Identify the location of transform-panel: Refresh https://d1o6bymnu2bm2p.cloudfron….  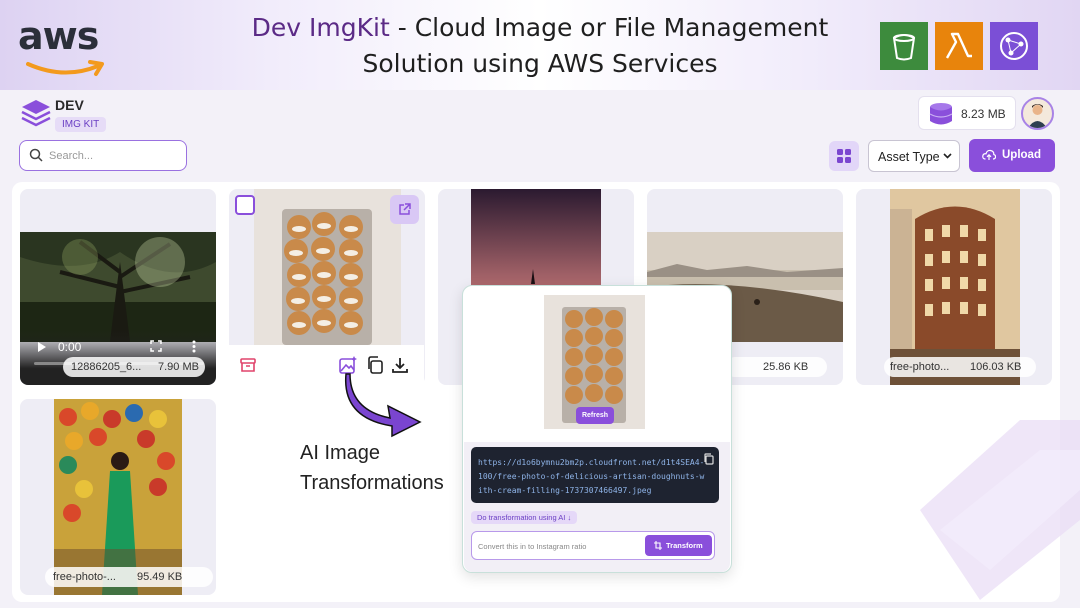
(597, 429).